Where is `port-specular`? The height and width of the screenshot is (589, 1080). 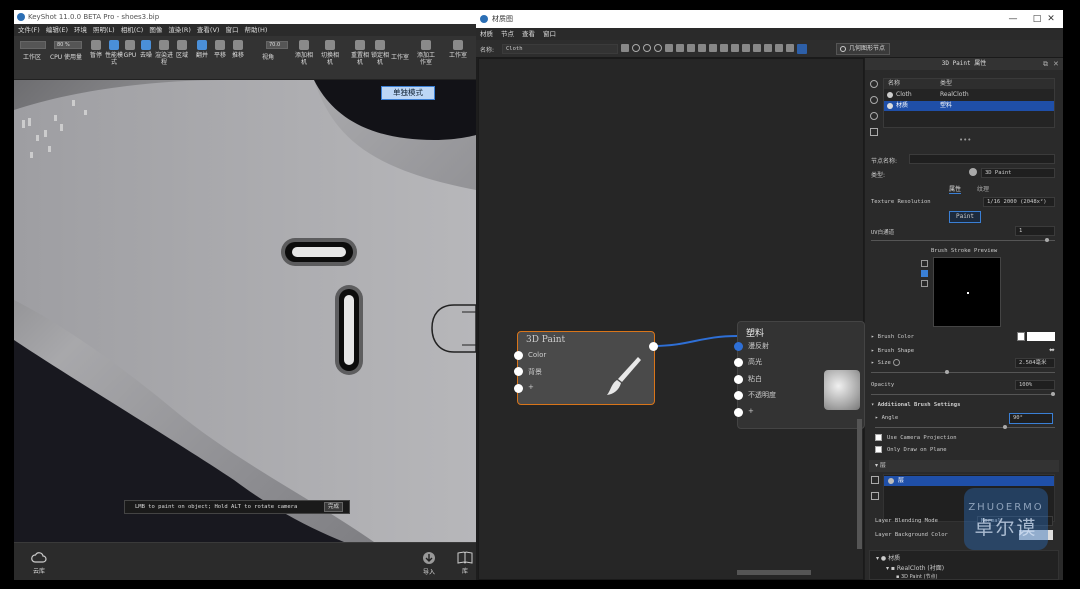 port-specular is located at coordinates (738, 362).